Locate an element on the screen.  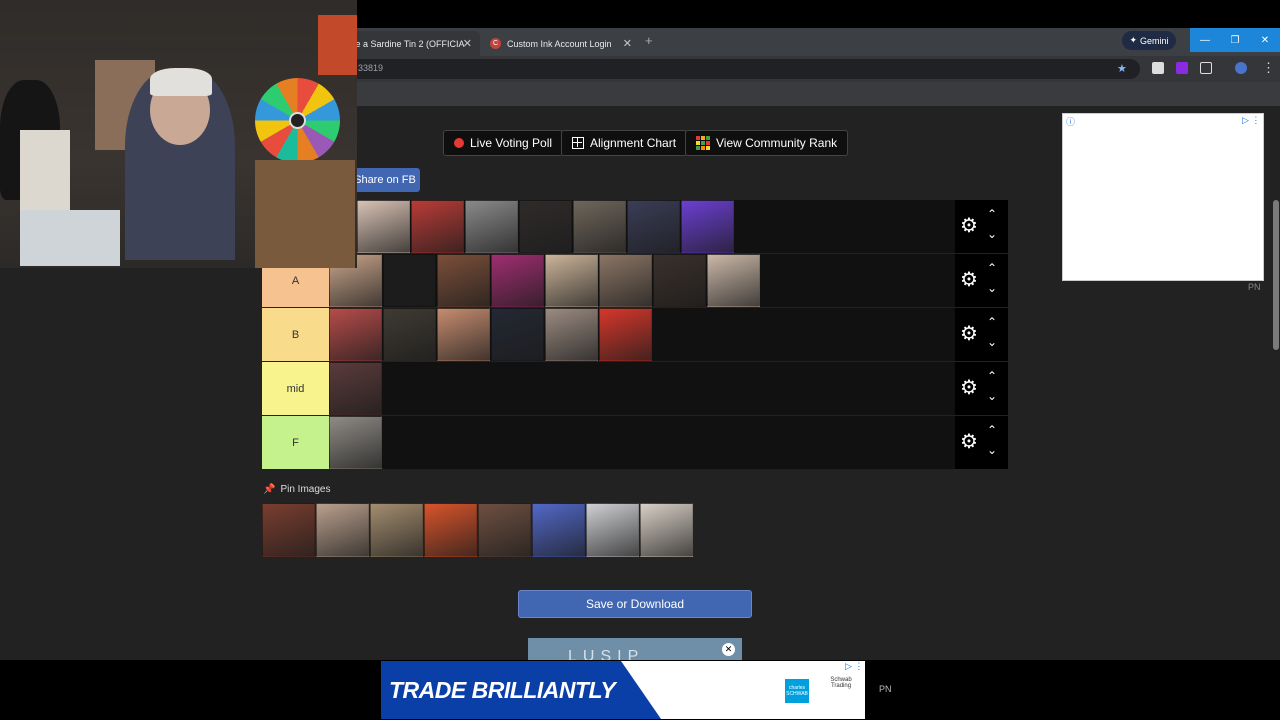
rank-grid-icon is located at coordinates (703, 143).